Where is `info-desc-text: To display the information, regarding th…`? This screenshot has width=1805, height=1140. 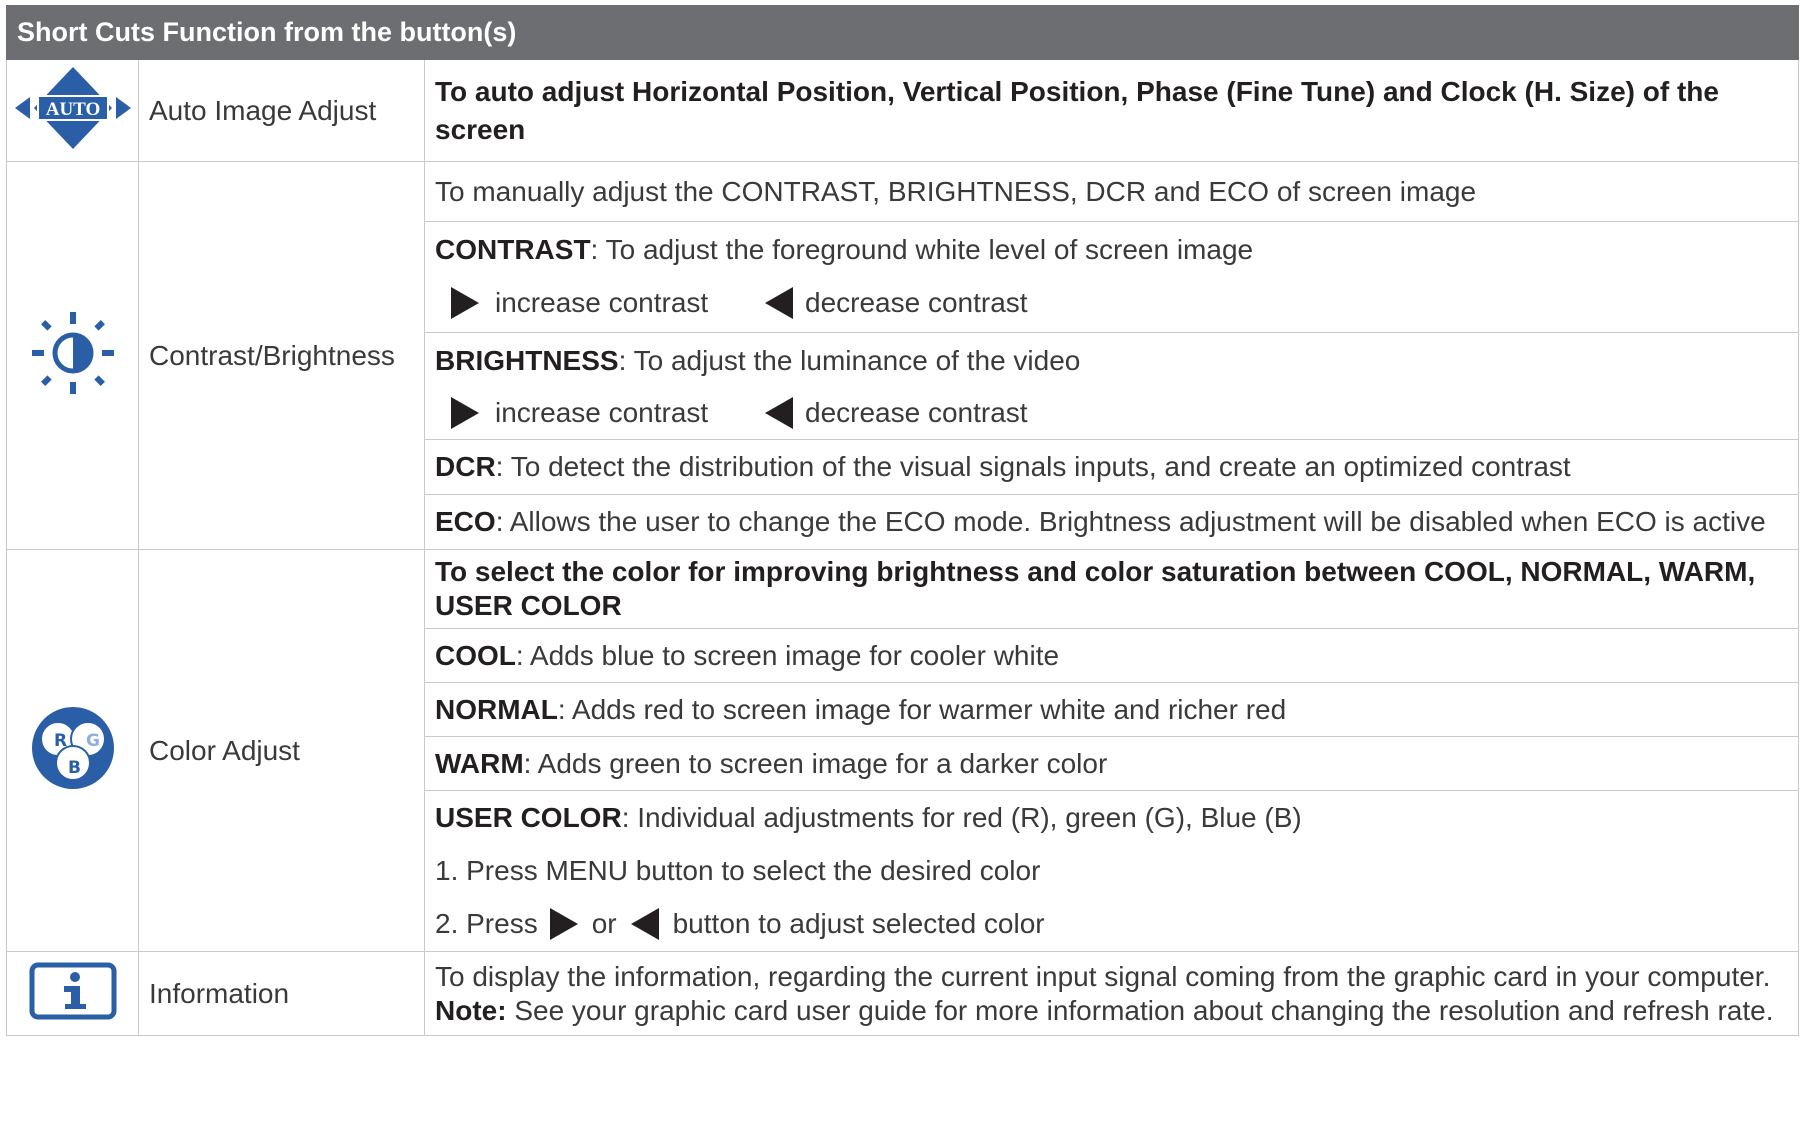 info-desc-text: To display the information, regarding th… is located at coordinates (1103, 976).